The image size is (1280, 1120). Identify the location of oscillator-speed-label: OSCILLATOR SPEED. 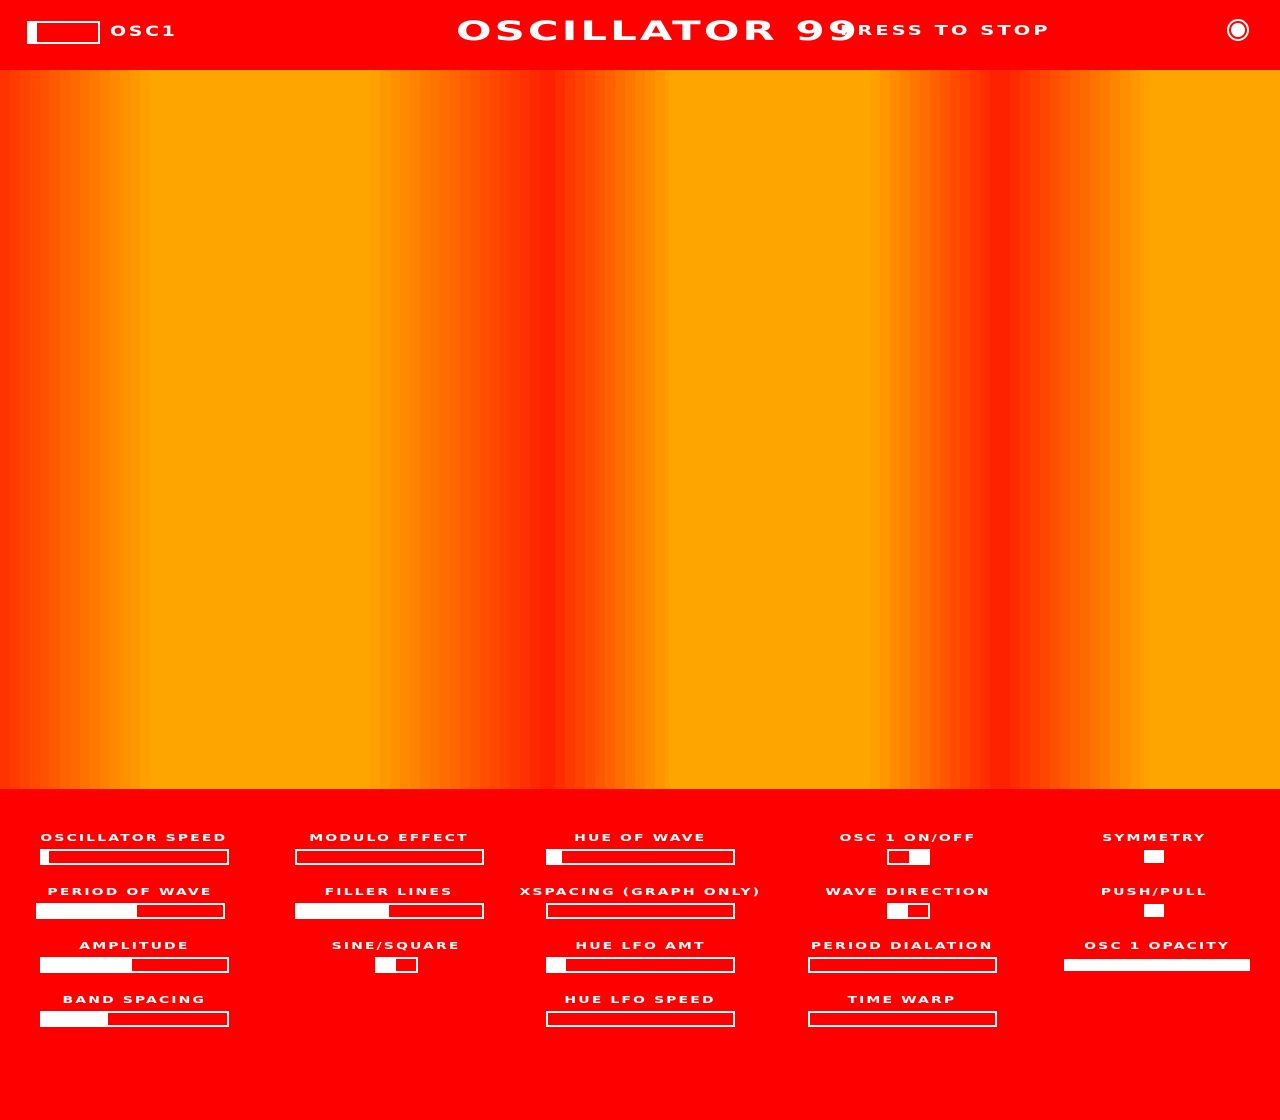
(134, 838).